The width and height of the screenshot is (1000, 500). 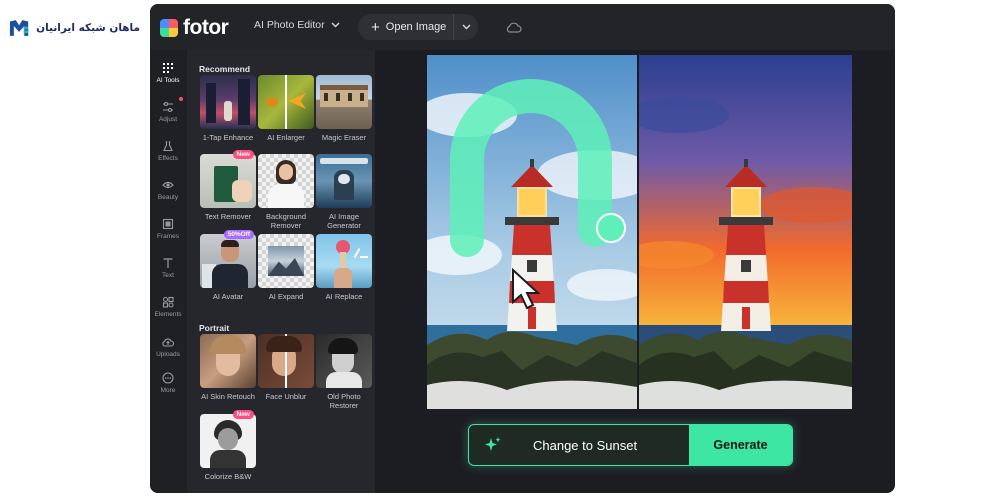 What do you see at coordinates (526, 289) in the screenshot?
I see `mouse-cursor-icon` at bounding box center [526, 289].